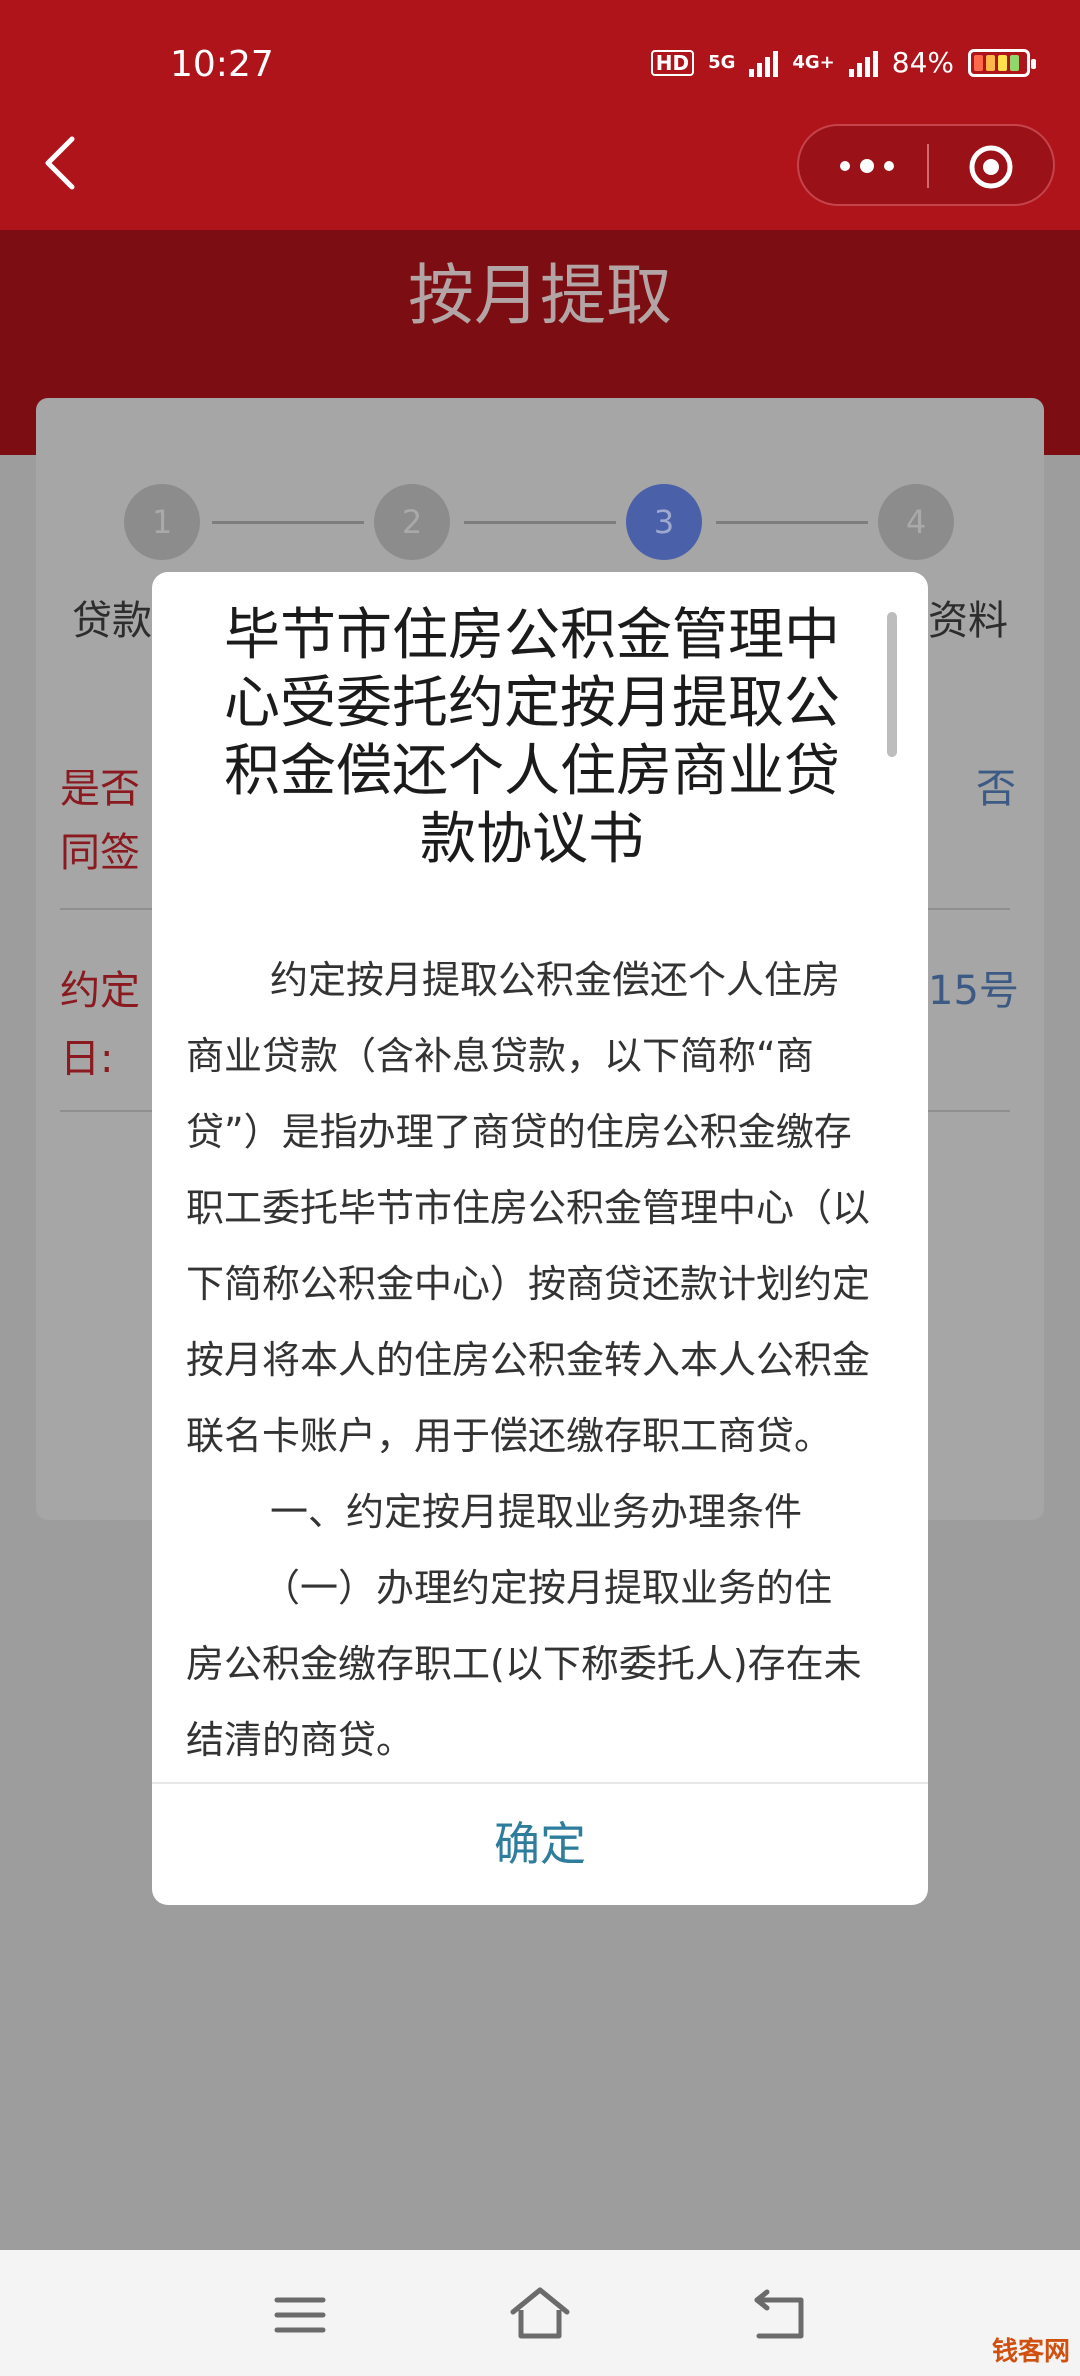 The image size is (1080, 2376). Describe the element at coordinates (532, 771) in the screenshot. I see `dialog-title-line: 积金偿还个人住房商业贷` at that location.